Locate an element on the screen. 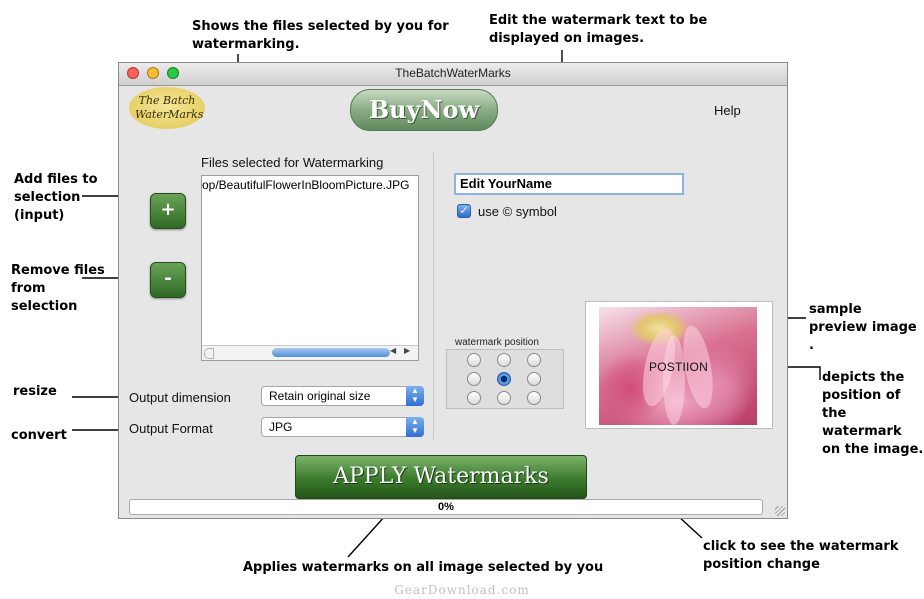  scroll-right-arrow-icon: ▶ is located at coordinates (407, 350).